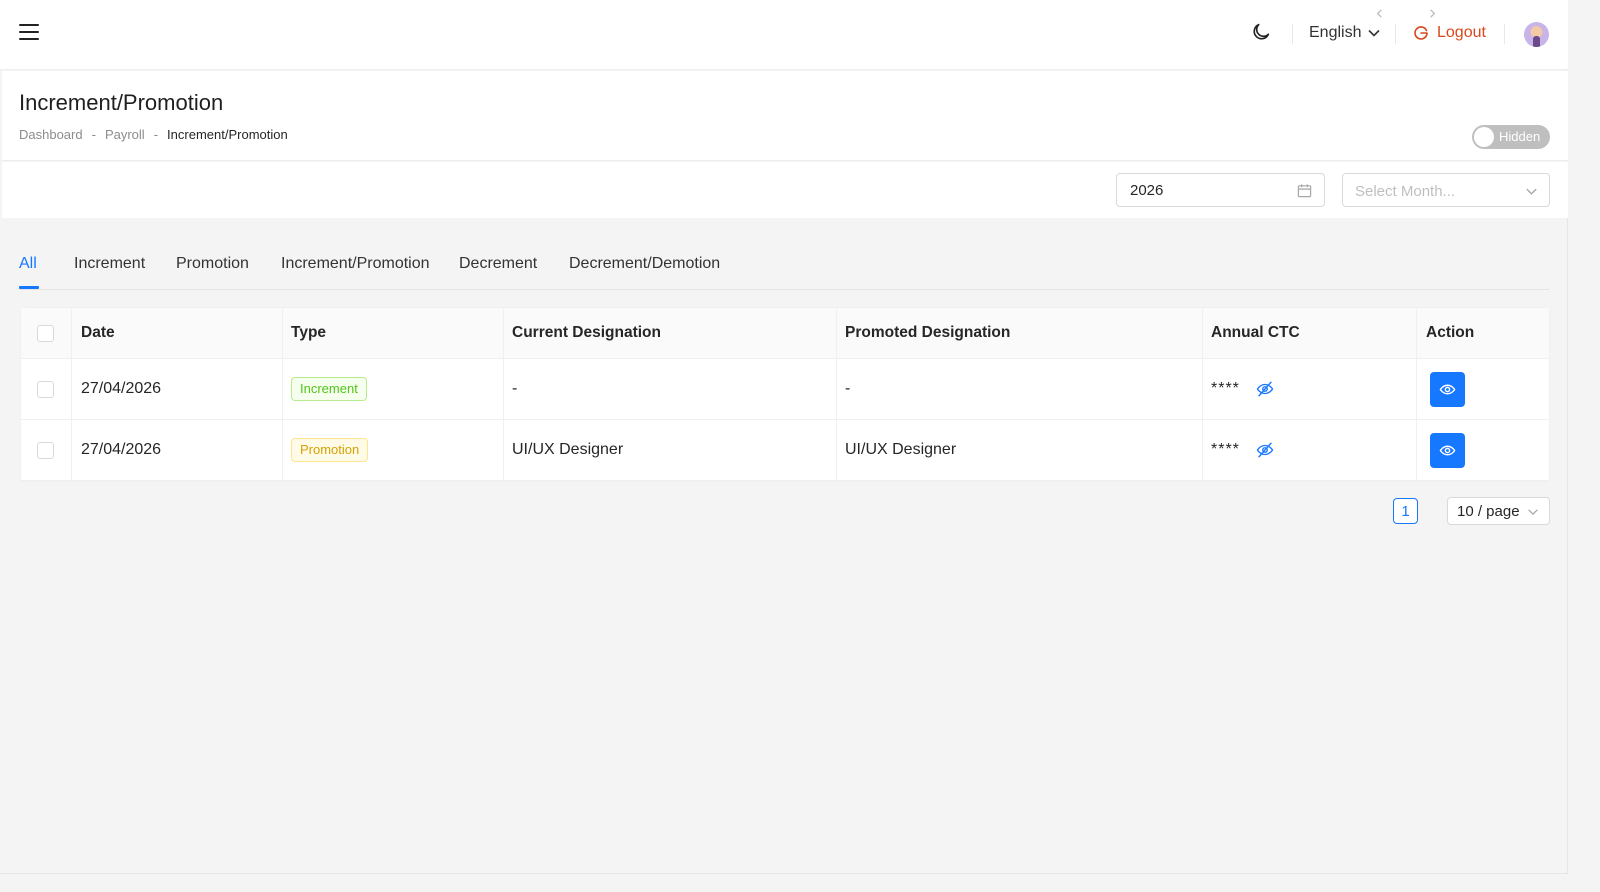  I want to click on hidden-toggle-switch: Hidden, so click(1511, 137).